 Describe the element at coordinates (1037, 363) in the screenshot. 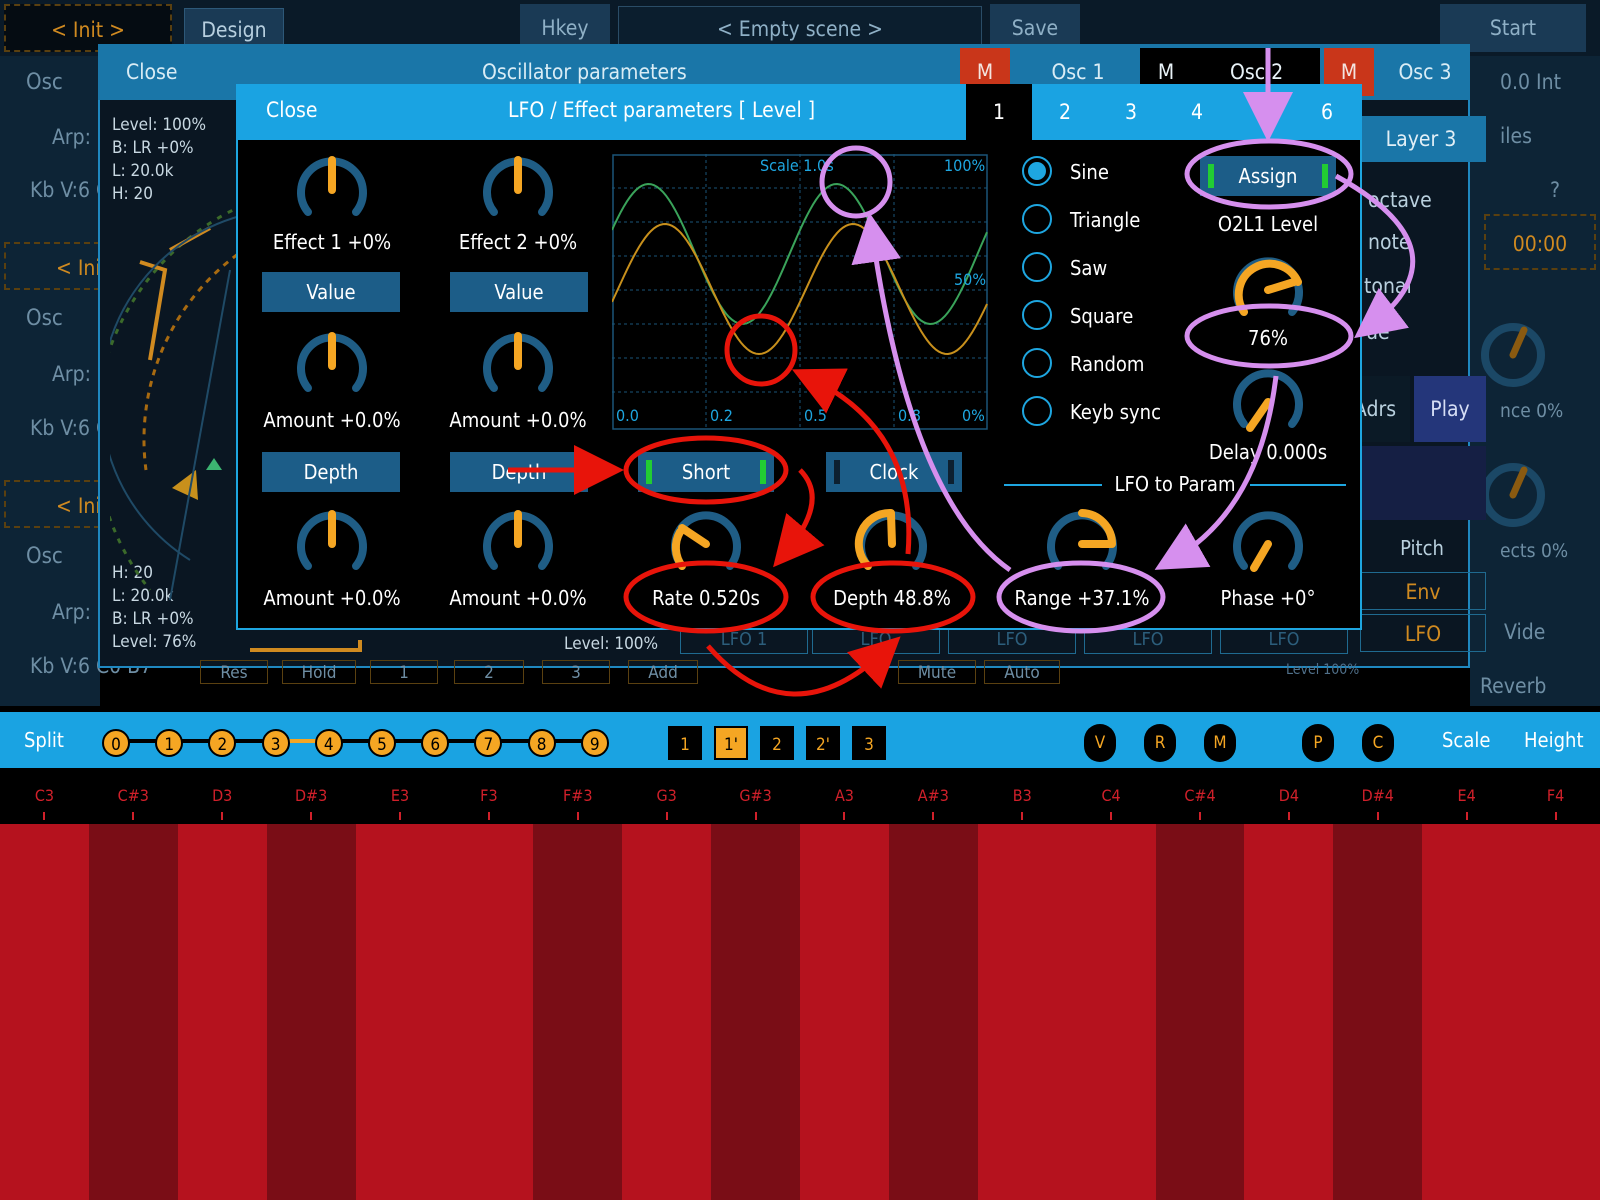

I see `waveform-radio-random` at that location.